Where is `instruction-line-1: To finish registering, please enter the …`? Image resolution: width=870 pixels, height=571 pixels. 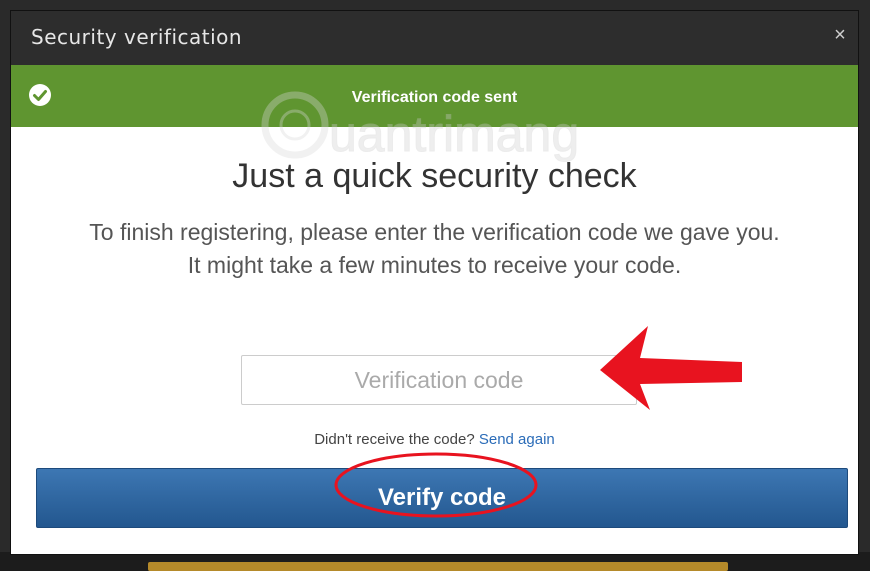 instruction-line-1: To finish registering, please enter the … is located at coordinates (434, 232).